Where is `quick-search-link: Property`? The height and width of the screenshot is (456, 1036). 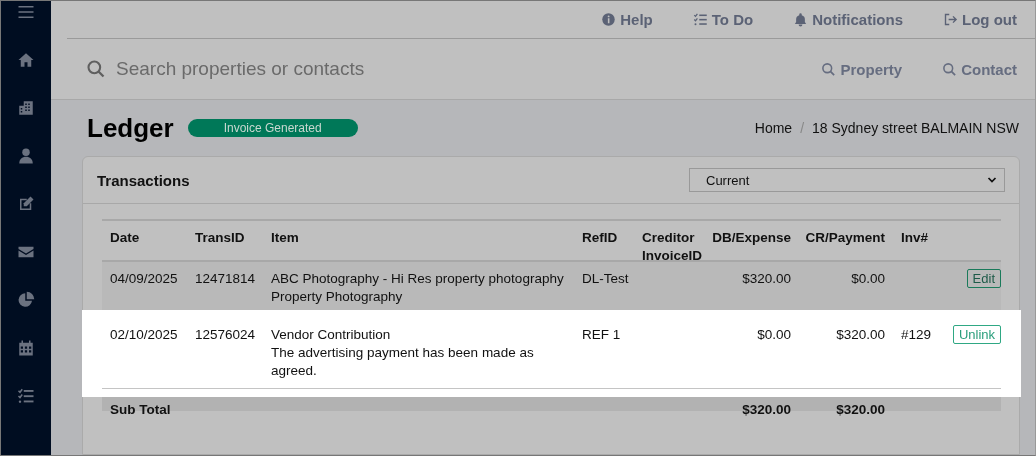
quick-search-link: Property is located at coordinates (862, 69).